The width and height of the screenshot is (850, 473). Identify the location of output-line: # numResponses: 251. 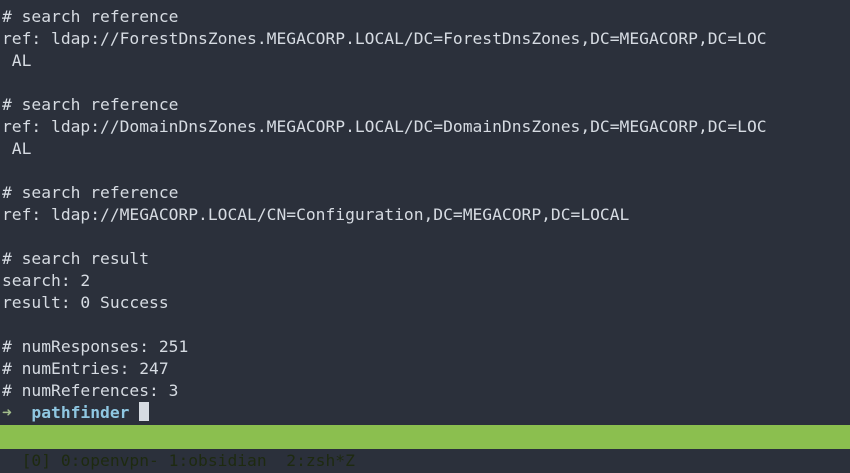
(95, 346).